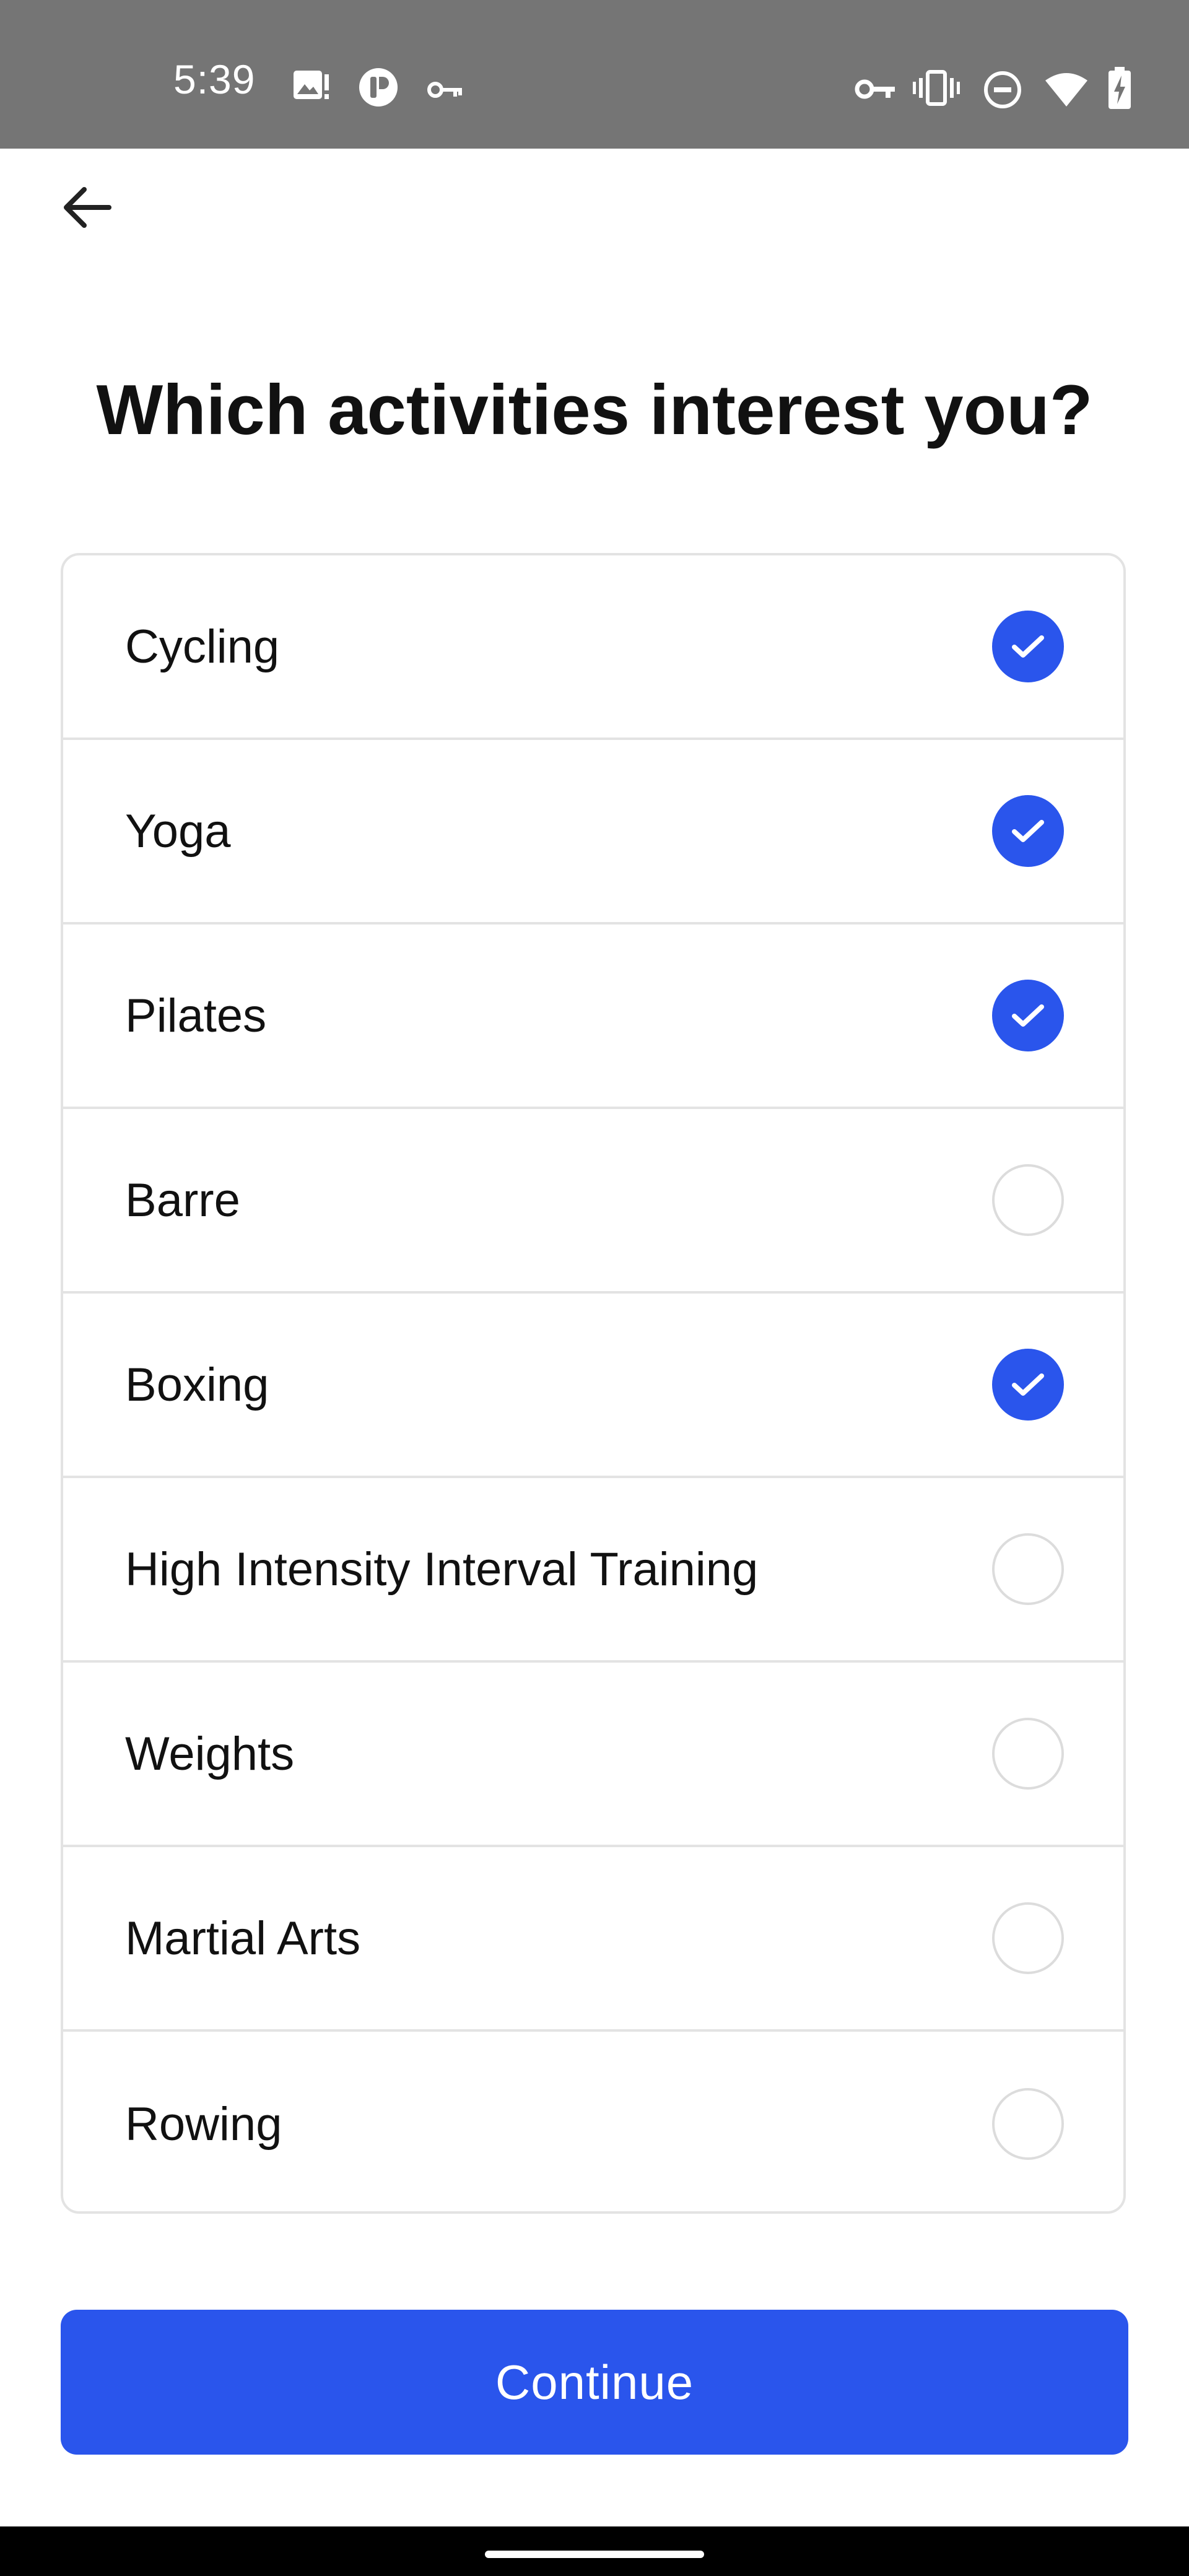 This screenshot has width=1189, height=2576. Describe the element at coordinates (196, 1015) in the screenshot. I see `activity-label: Pilates` at that location.